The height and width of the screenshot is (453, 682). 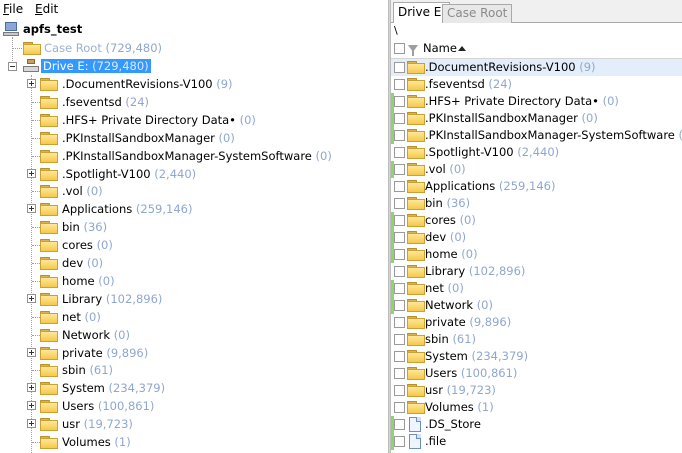 What do you see at coordinates (477, 13) in the screenshot?
I see `tab-case-root: Case Root` at bounding box center [477, 13].